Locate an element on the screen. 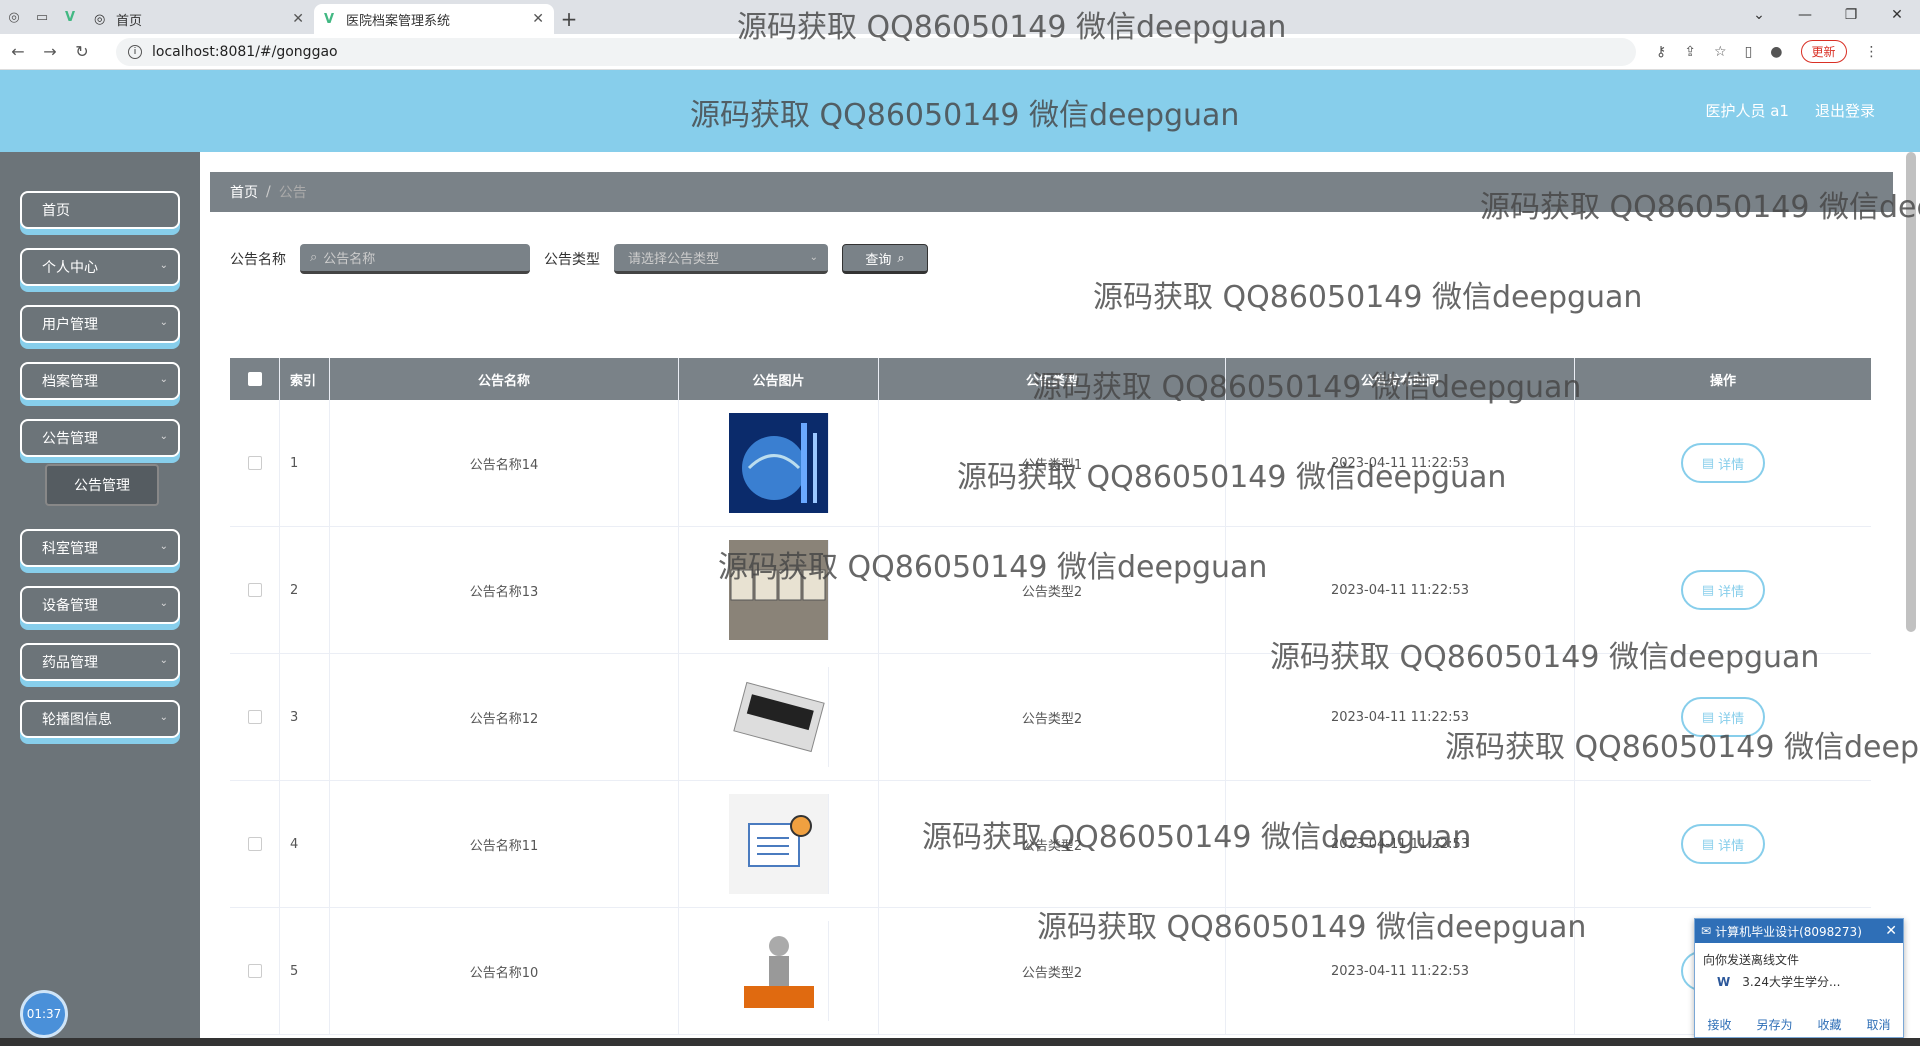  blank-tab-icon: ▭ is located at coordinates (42, 17).